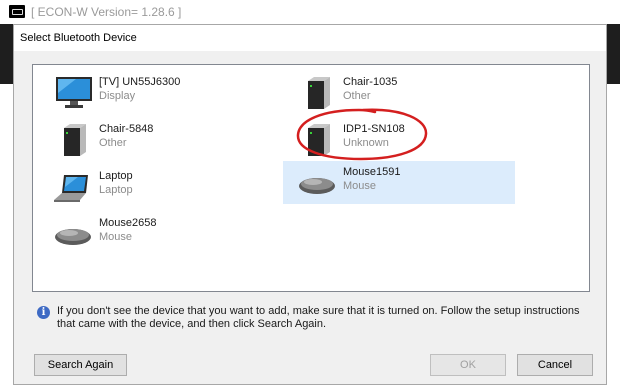  I want to click on device-type: Laptop, so click(116, 190).